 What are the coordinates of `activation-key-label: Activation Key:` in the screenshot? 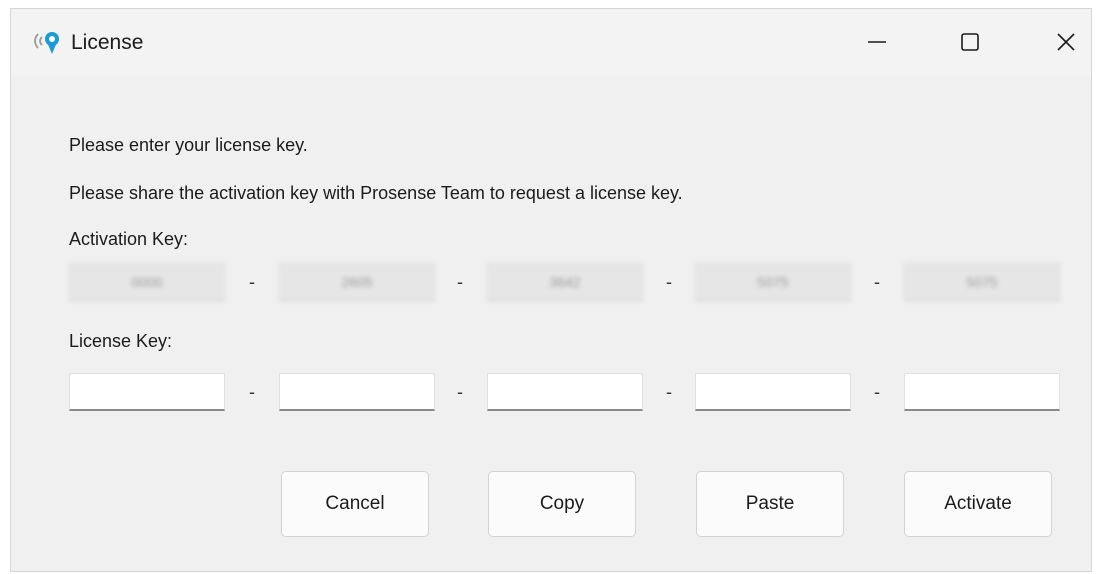 It's located at (129, 239).